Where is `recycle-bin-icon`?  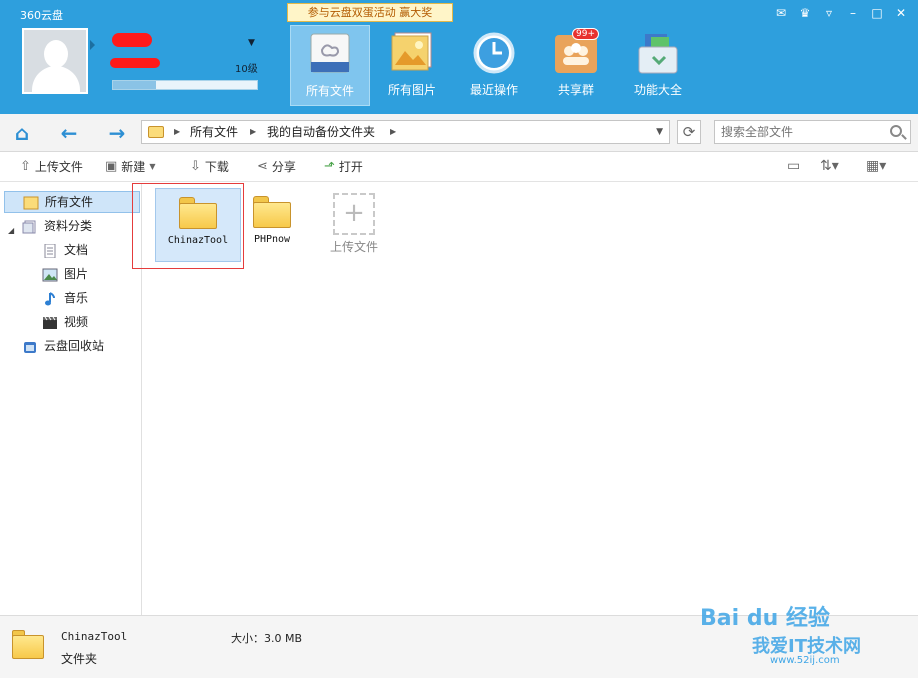
recycle-bin-icon is located at coordinates (30, 346).